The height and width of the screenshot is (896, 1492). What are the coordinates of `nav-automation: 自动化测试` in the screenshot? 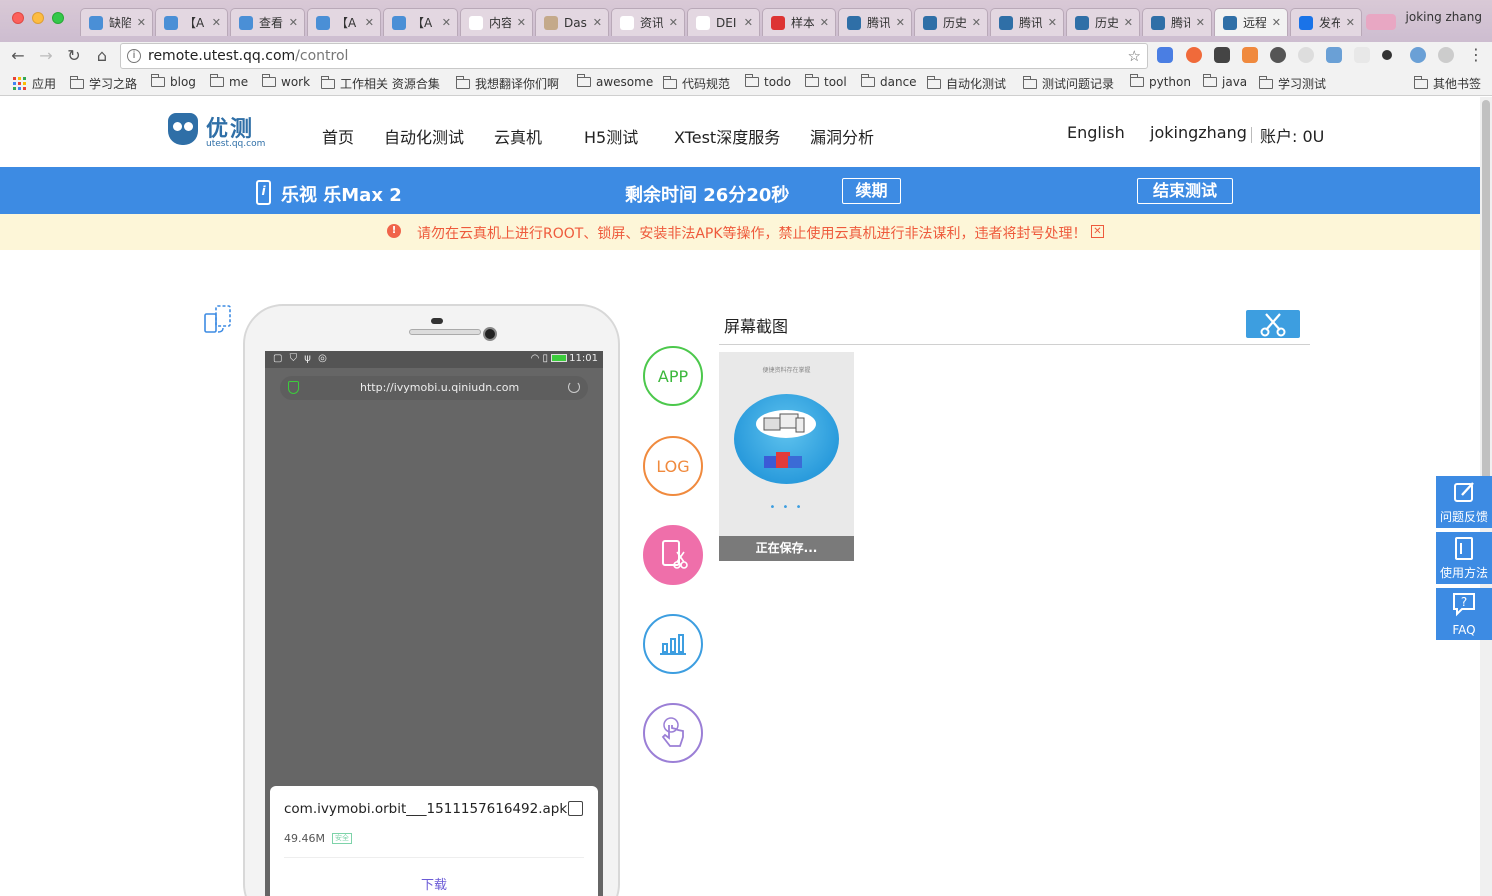 It's located at (424, 136).